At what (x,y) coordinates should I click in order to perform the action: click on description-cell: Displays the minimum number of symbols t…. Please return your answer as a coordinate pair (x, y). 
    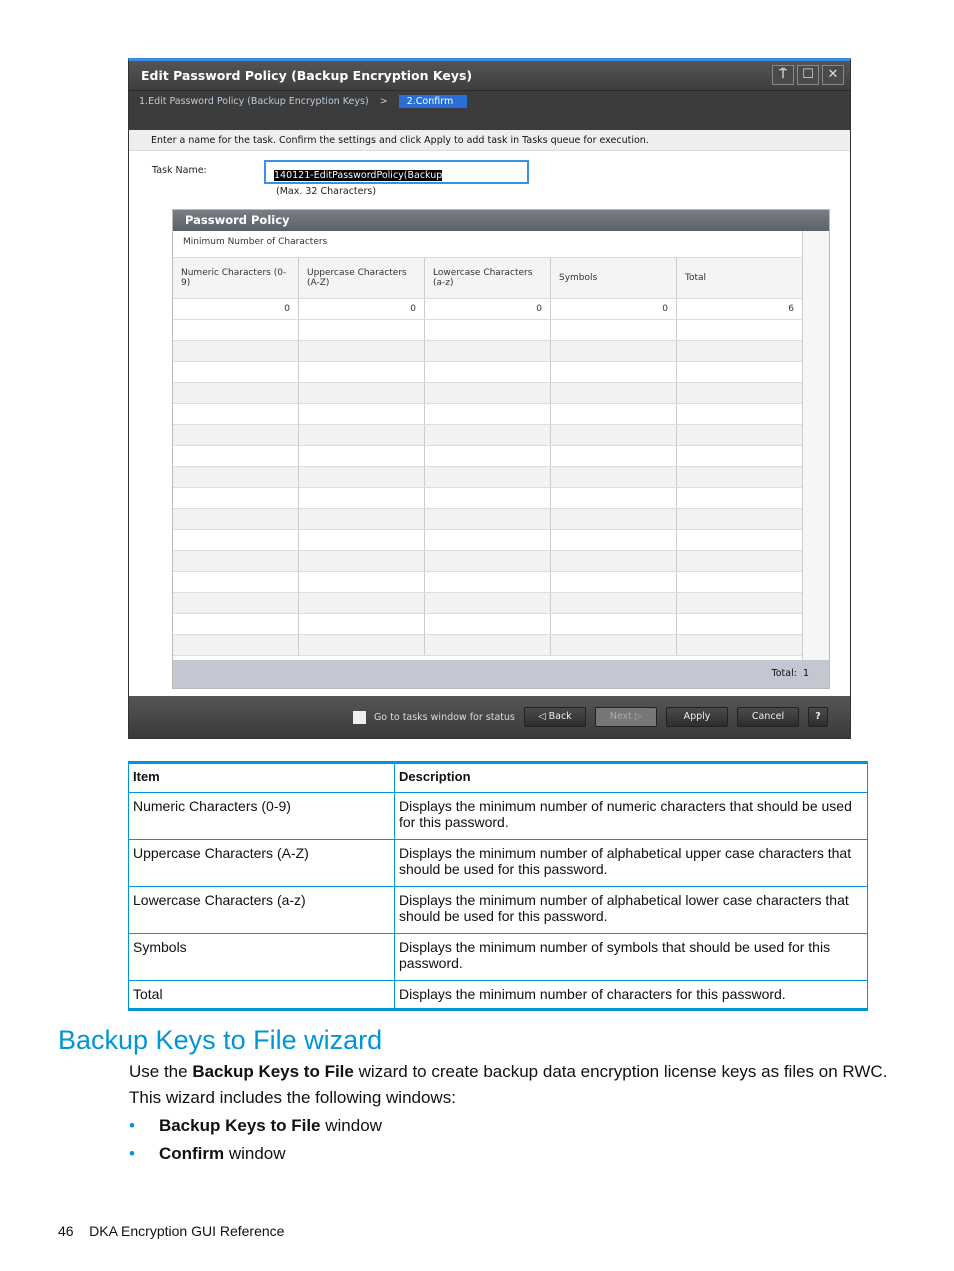
    Looking at the image, I should click on (631, 957).